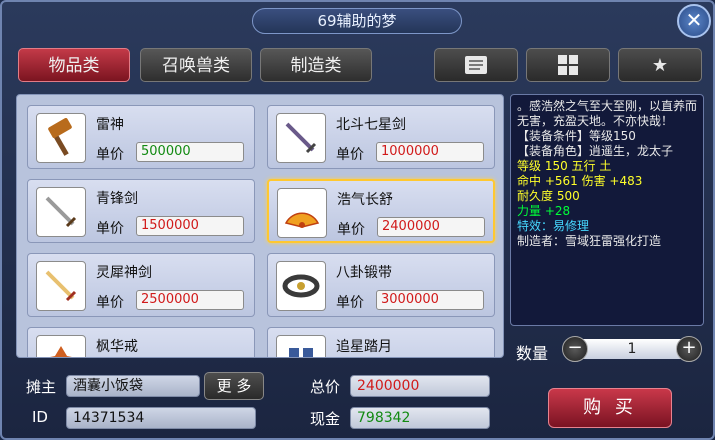  I want to click on quantity-label: 数量, so click(532, 353).